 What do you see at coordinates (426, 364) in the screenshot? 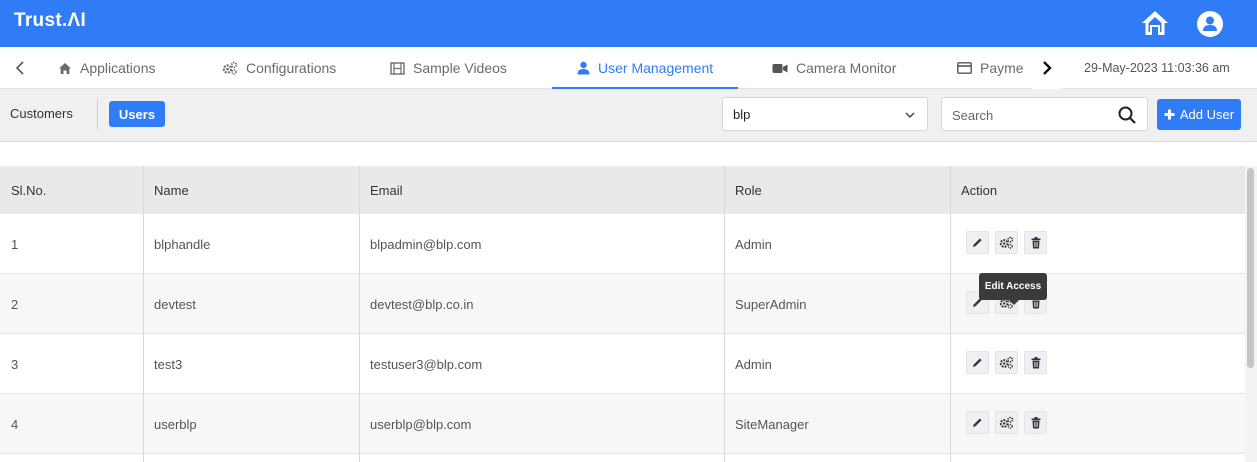
I see `cell-email: testuser3@blp.com` at bounding box center [426, 364].